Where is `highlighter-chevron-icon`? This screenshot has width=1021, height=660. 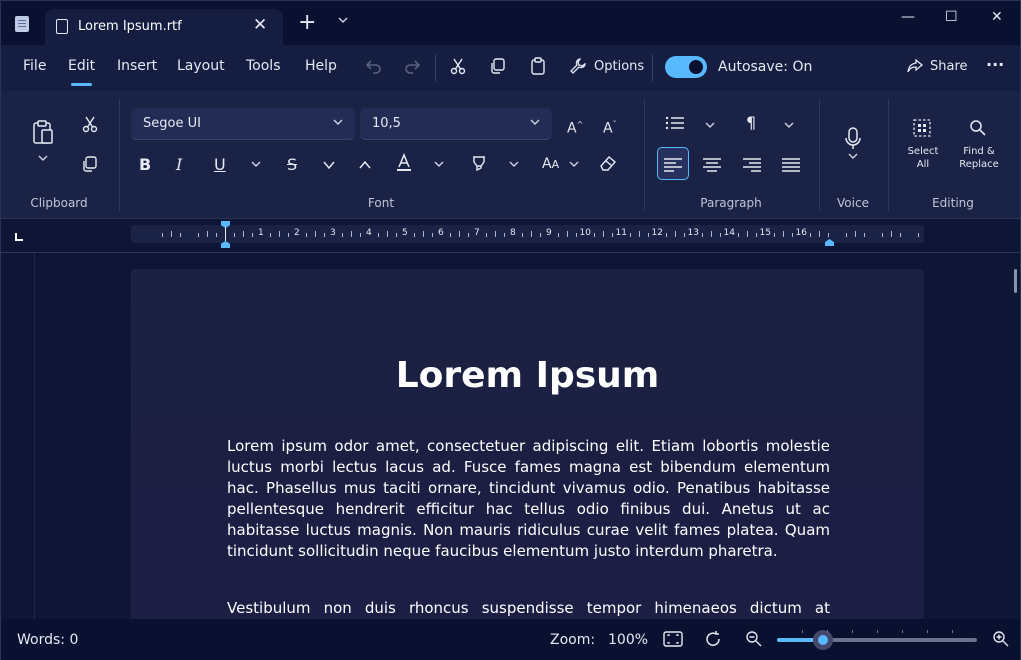
highlighter-chevron-icon is located at coordinates (514, 167).